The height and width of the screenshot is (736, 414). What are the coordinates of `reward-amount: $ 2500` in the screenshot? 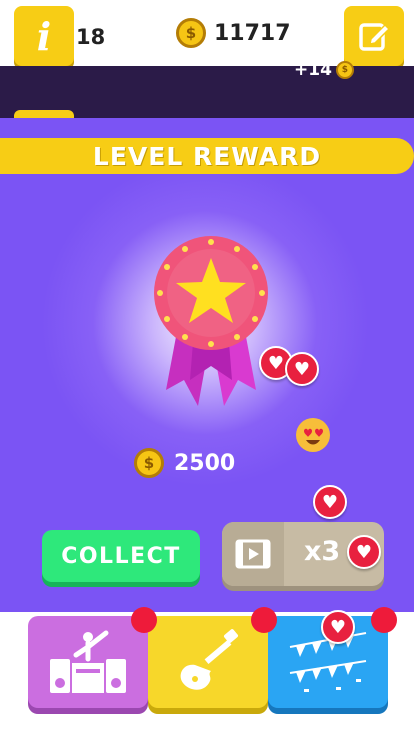 It's located at (184, 463).